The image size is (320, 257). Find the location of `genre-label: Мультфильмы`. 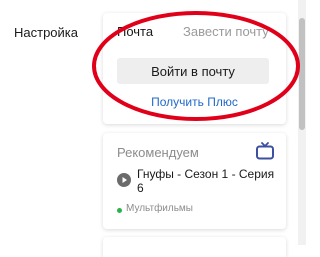

genre-label: Мультфильмы is located at coordinates (159, 208).